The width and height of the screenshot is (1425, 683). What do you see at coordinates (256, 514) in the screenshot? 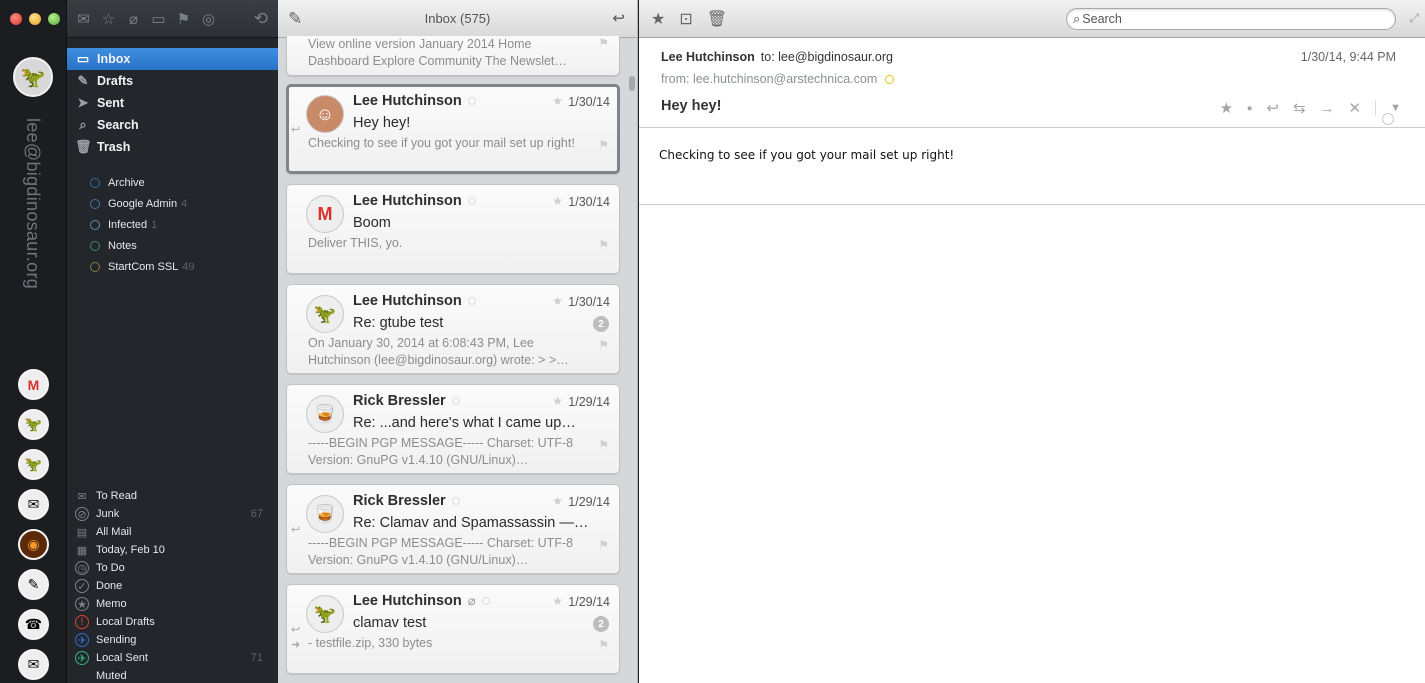
I see `item-count: 67` at bounding box center [256, 514].